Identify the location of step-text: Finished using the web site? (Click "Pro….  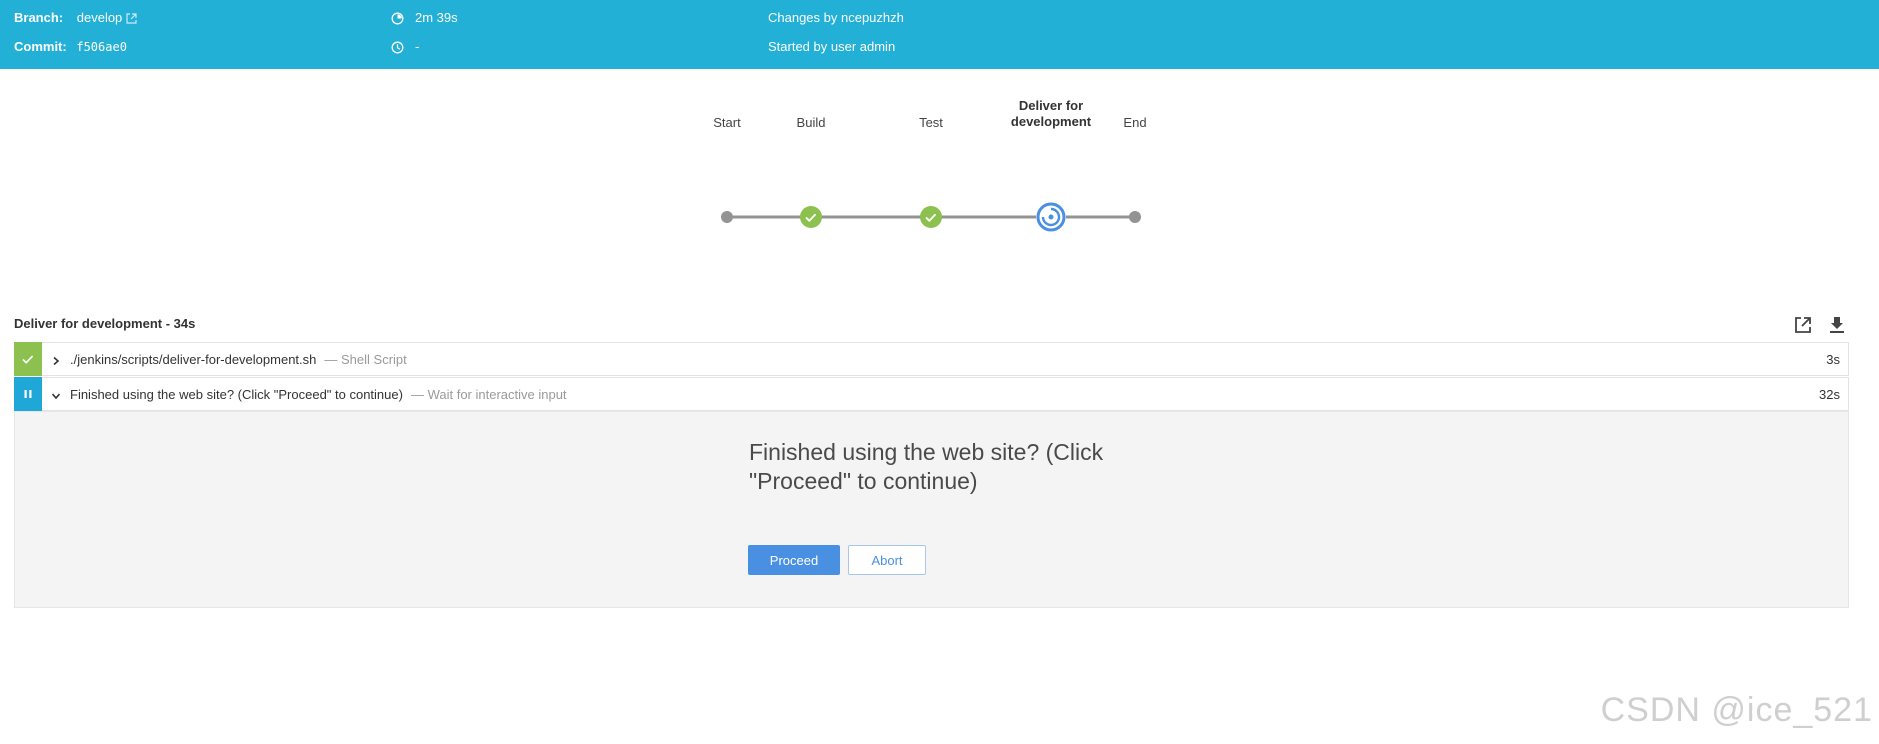
(318, 394).